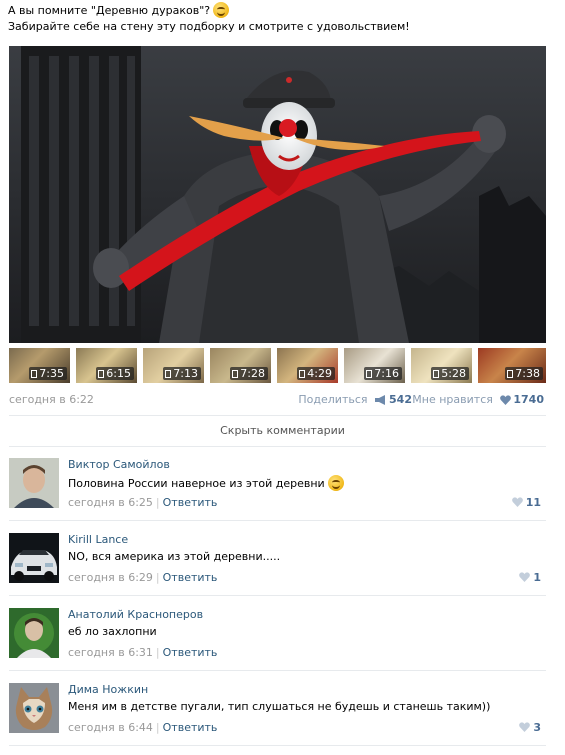  Describe the element at coordinates (109, 10) in the screenshot. I see `post-title-text: А вы помните "Деревню дураков"?` at that location.